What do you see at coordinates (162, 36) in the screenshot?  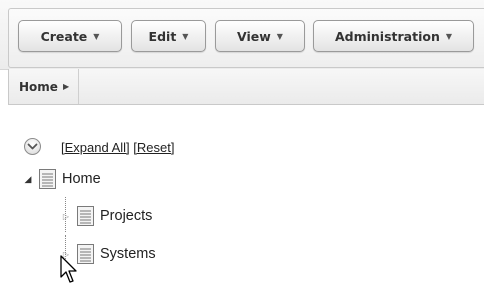 I see `edit-menu-label: Edit` at bounding box center [162, 36].